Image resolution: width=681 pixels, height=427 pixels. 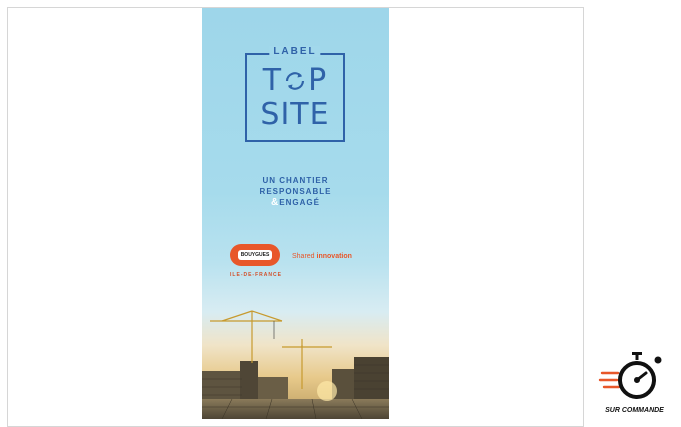 What do you see at coordinates (295, 180) in the screenshot?
I see `tagline-line-1: UN CHANTIER` at bounding box center [295, 180].